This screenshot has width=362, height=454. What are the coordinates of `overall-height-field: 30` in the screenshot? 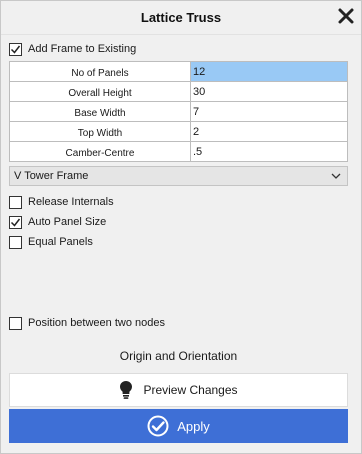 It's located at (269, 92).